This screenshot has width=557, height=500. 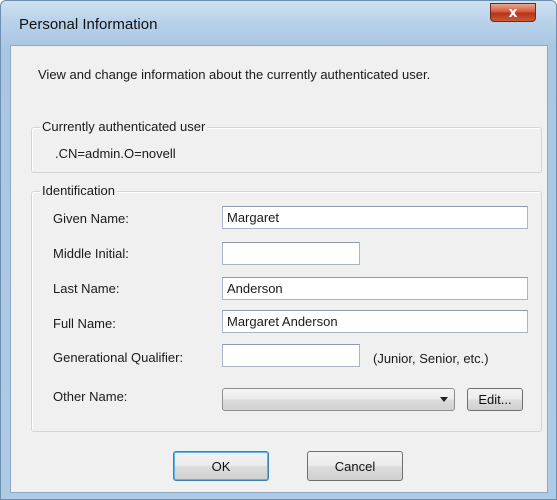 I want to click on last-name-field: Anderson, so click(x=375, y=288).